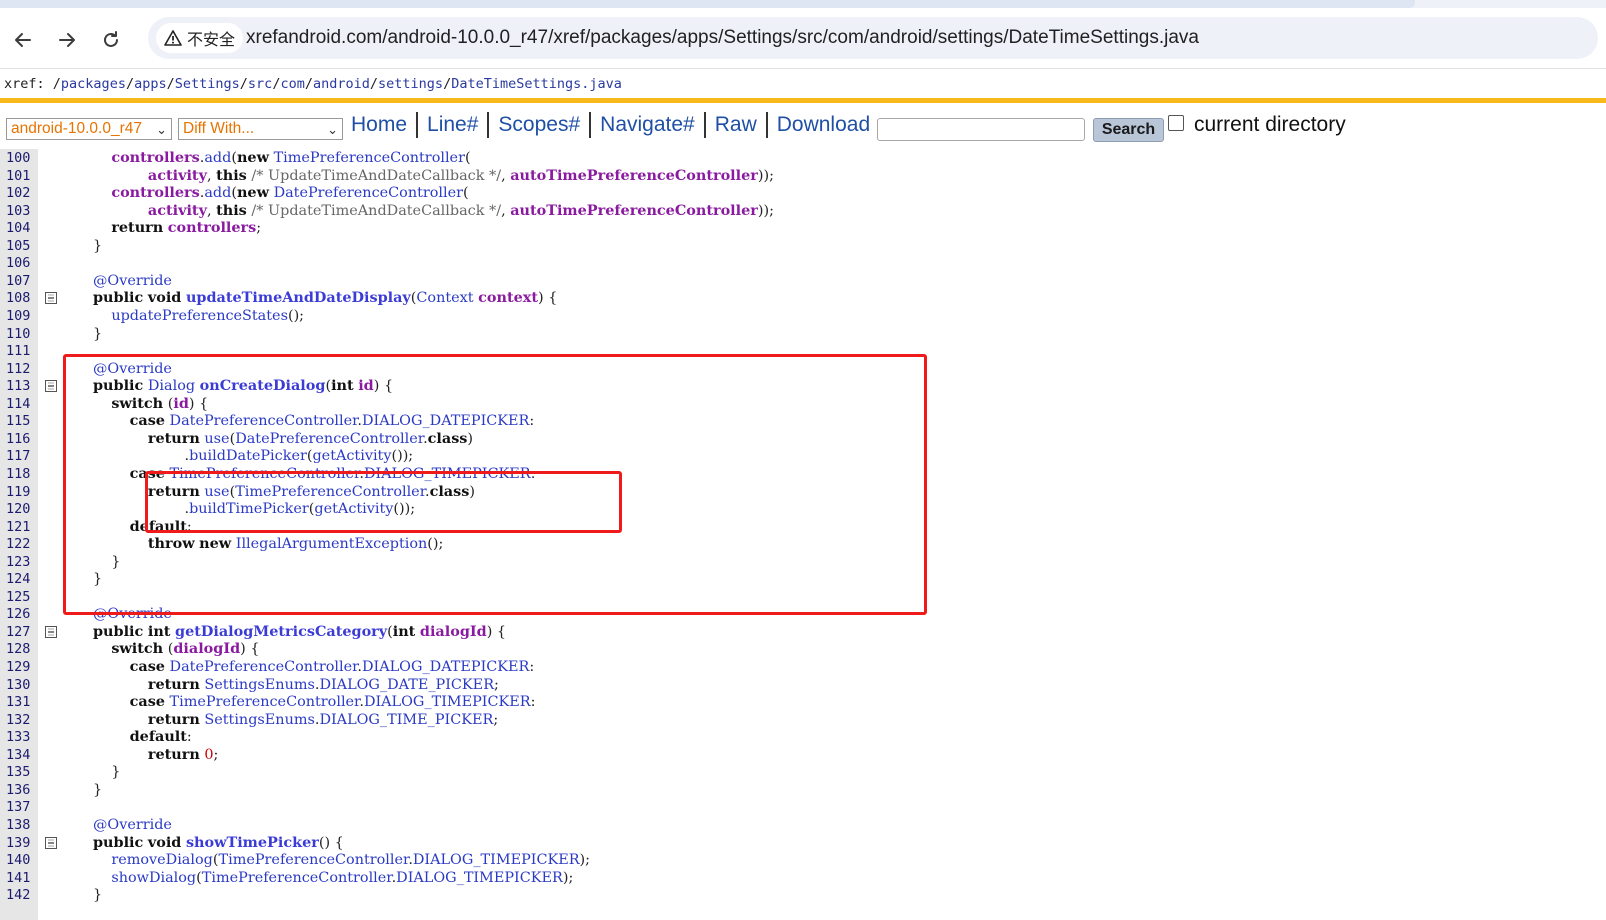 This screenshot has height=920, width=1606. I want to click on line-number: 124, so click(19, 579).